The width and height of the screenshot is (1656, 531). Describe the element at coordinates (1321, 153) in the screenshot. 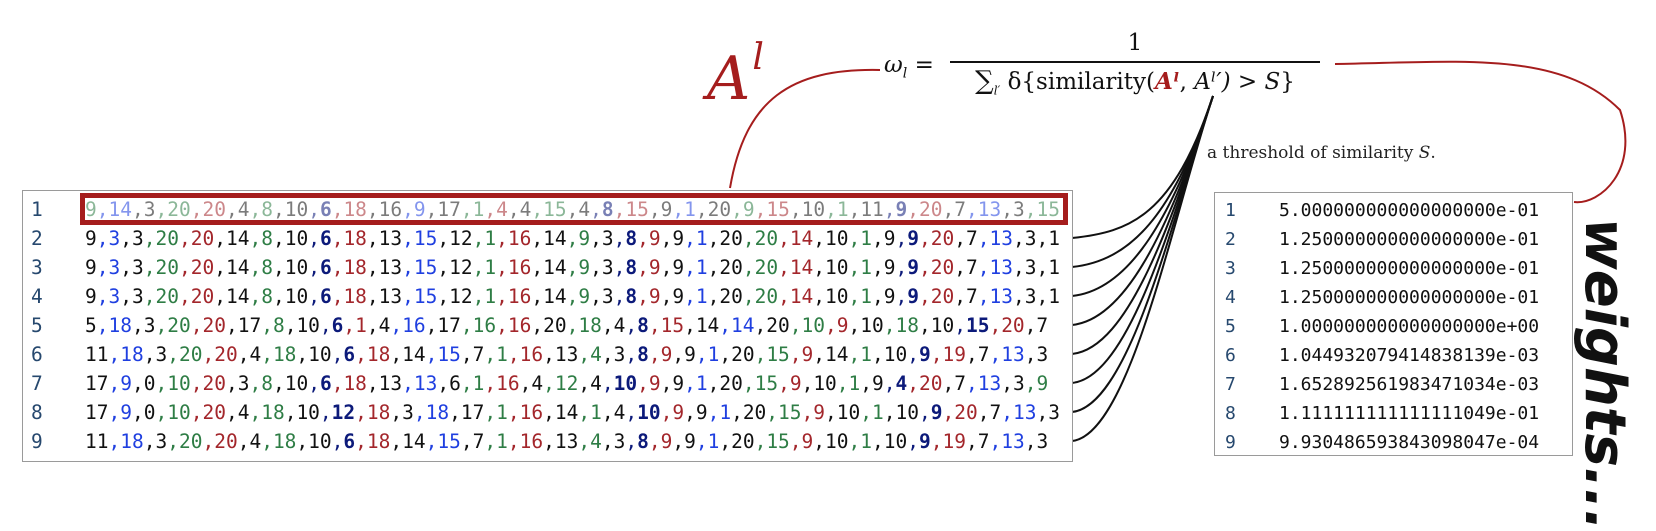

I see `threshold-caption: a threshold of similarity S.` at that location.